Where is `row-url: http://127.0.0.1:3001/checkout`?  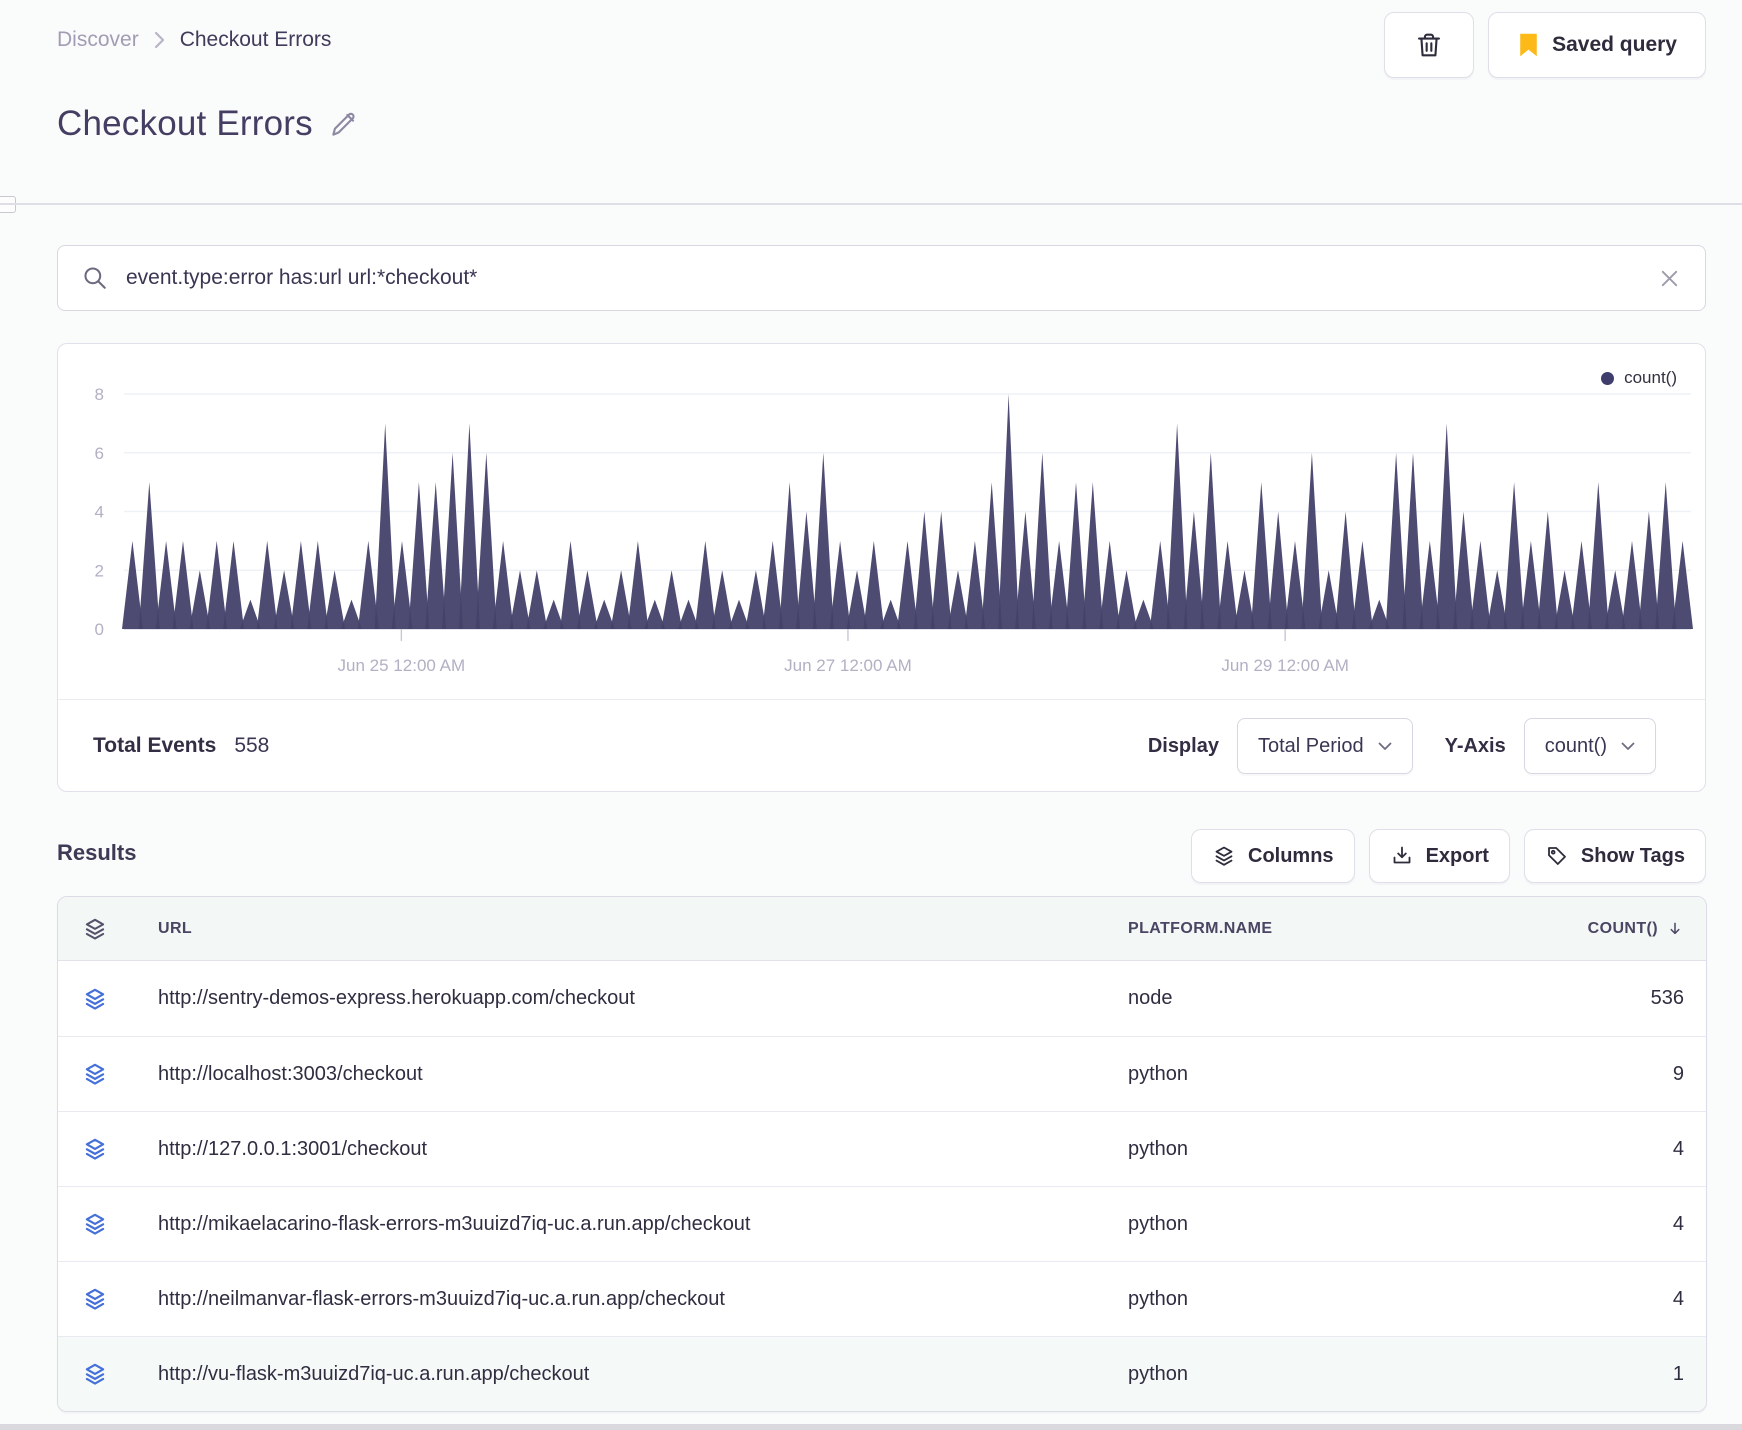 row-url: http://127.0.0.1:3001/checkout is located at coordinates (293, 1148).